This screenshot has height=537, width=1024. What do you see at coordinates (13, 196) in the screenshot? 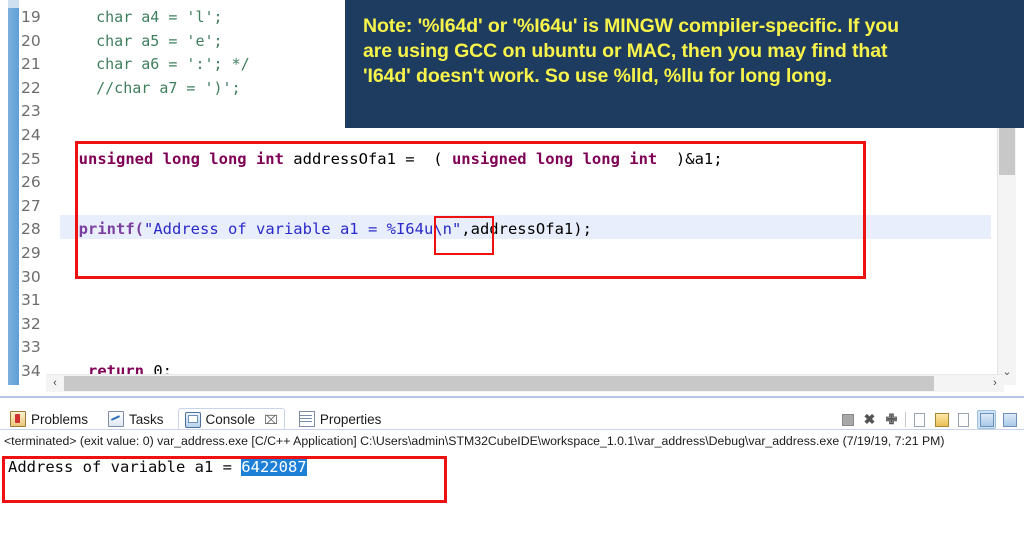
I see `gutter-change-bar` at bounding box center [13, 196].